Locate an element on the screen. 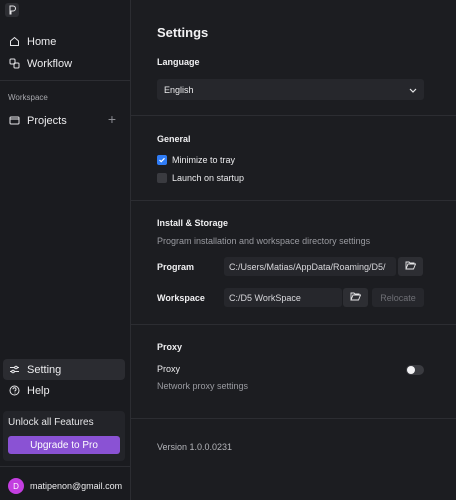 The image size is (456, 500). app-logo-icon is located at coordinates (12, 10).